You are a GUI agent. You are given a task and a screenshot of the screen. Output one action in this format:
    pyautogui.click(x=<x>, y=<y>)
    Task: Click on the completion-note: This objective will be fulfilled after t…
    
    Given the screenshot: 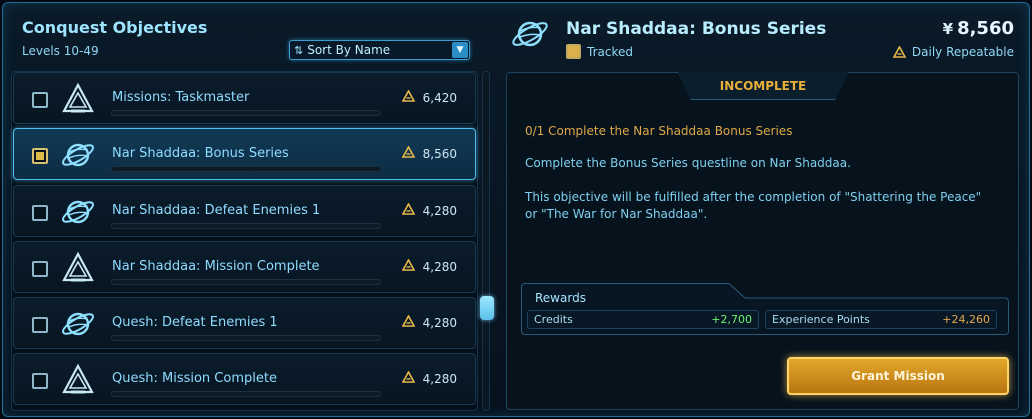 What is the action you would take?
    pyautogui.click(x=753, y=205)
    